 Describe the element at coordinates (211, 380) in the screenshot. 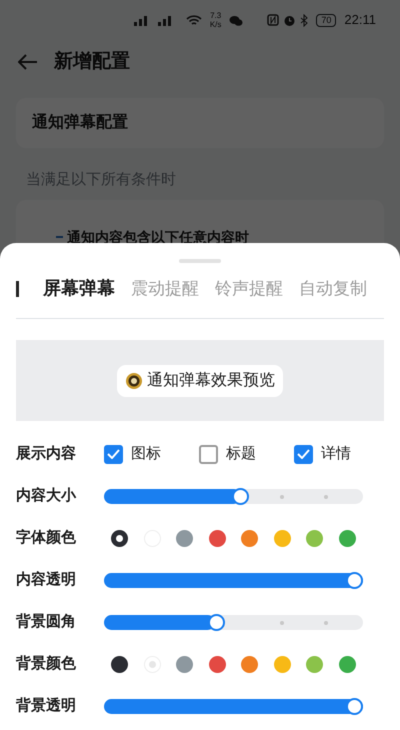

I see `preview-text: 通知弹幕效果预览` at that location.